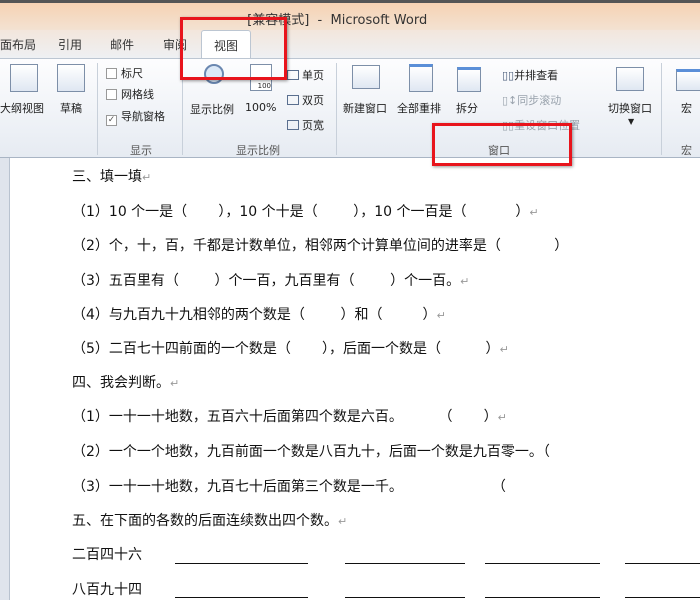 This screenshot has height=600, width=700. Describe the element at coordinates (305, 212) in the screenshot. I see `doc-line: （1）10 个一是（ ），10 个十是（ ），10 个一百是（ ）↵` at that location.